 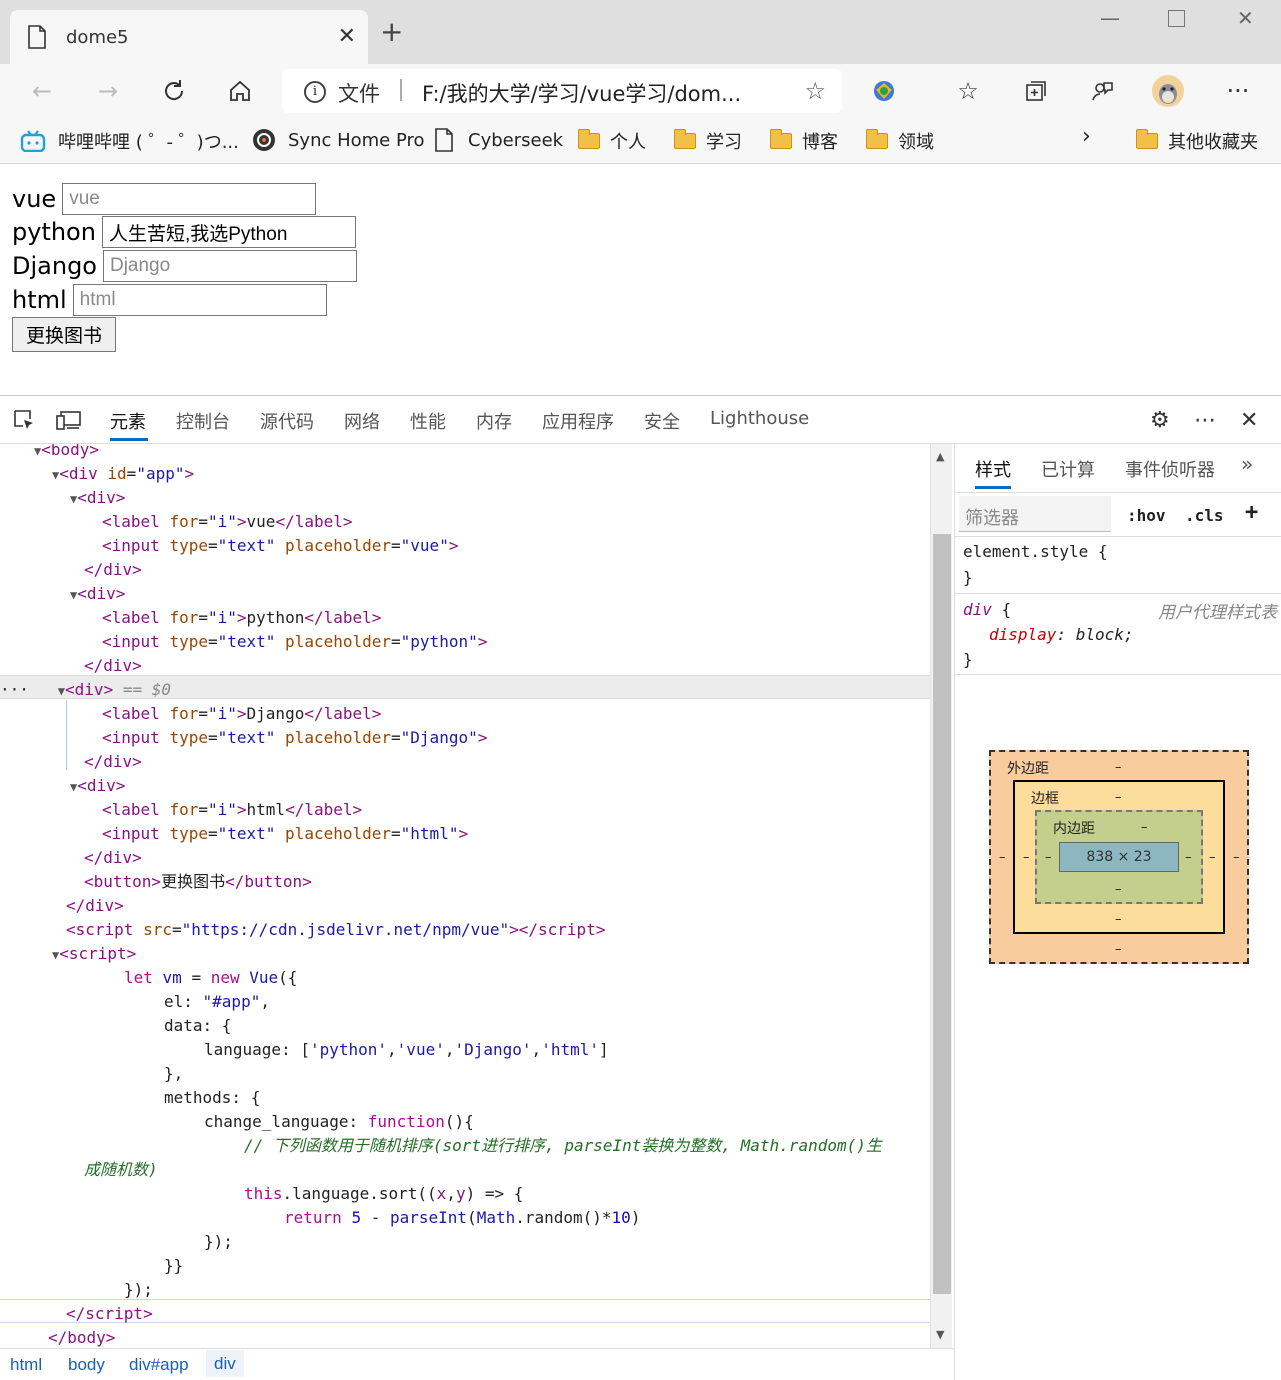 I want to click on dom-line: </script>, so click(x=109, y=1314).